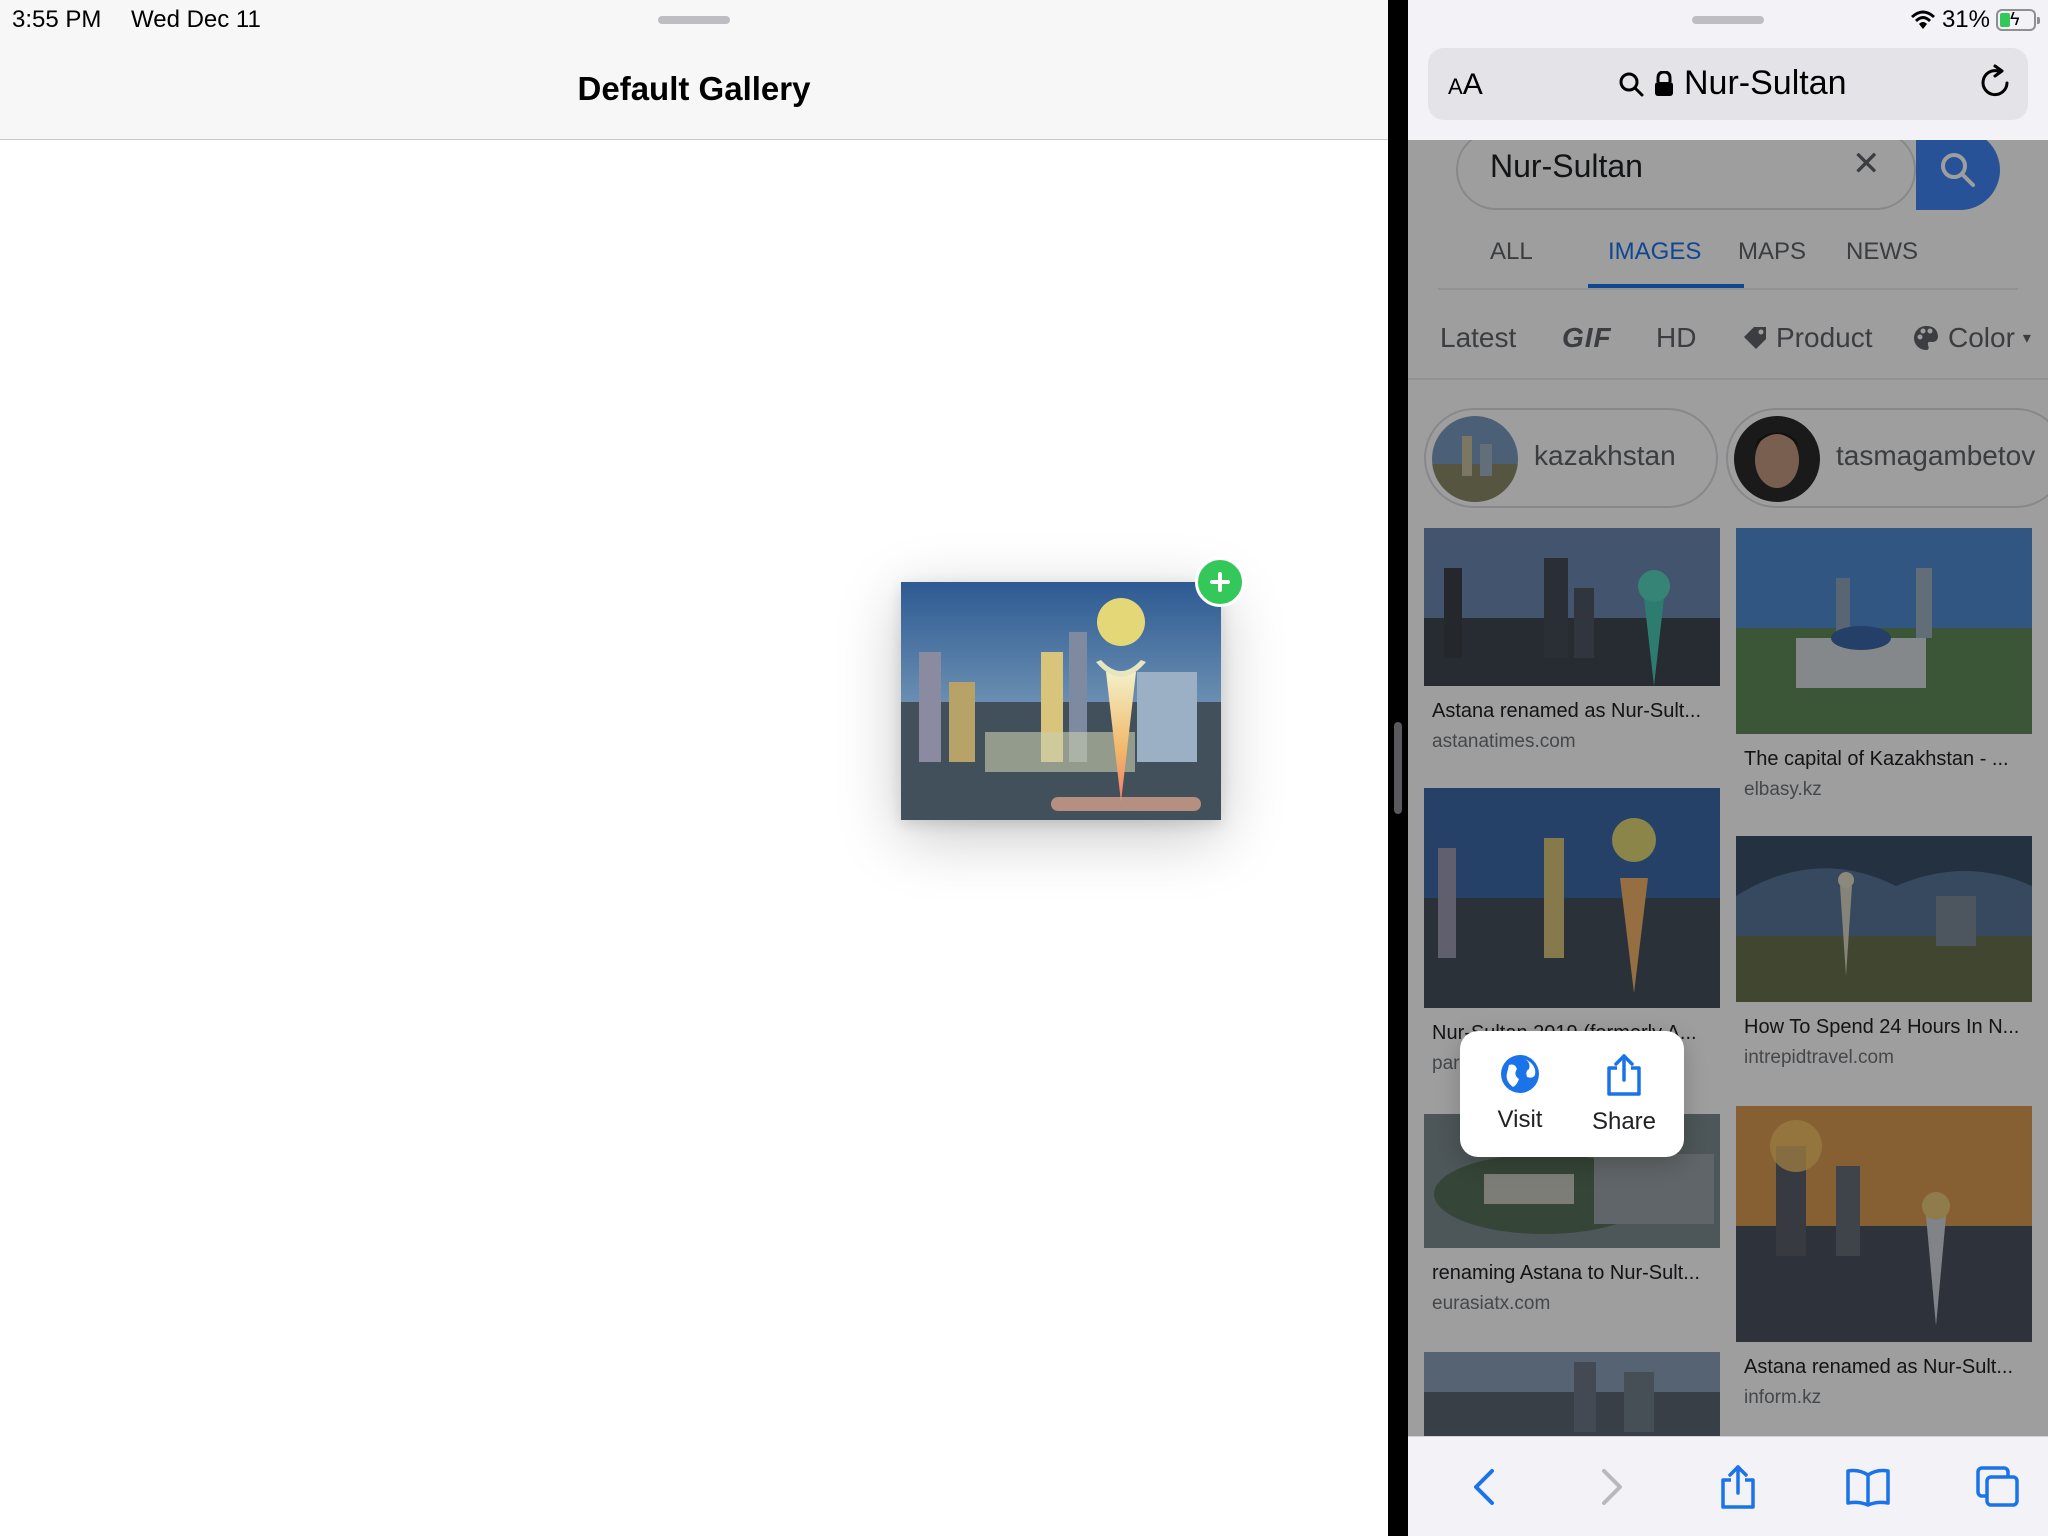 Image resolution: width=2048 pixels, height=1536 pixels. I want to click on page-title: Default Gallery, so click(694, 88).